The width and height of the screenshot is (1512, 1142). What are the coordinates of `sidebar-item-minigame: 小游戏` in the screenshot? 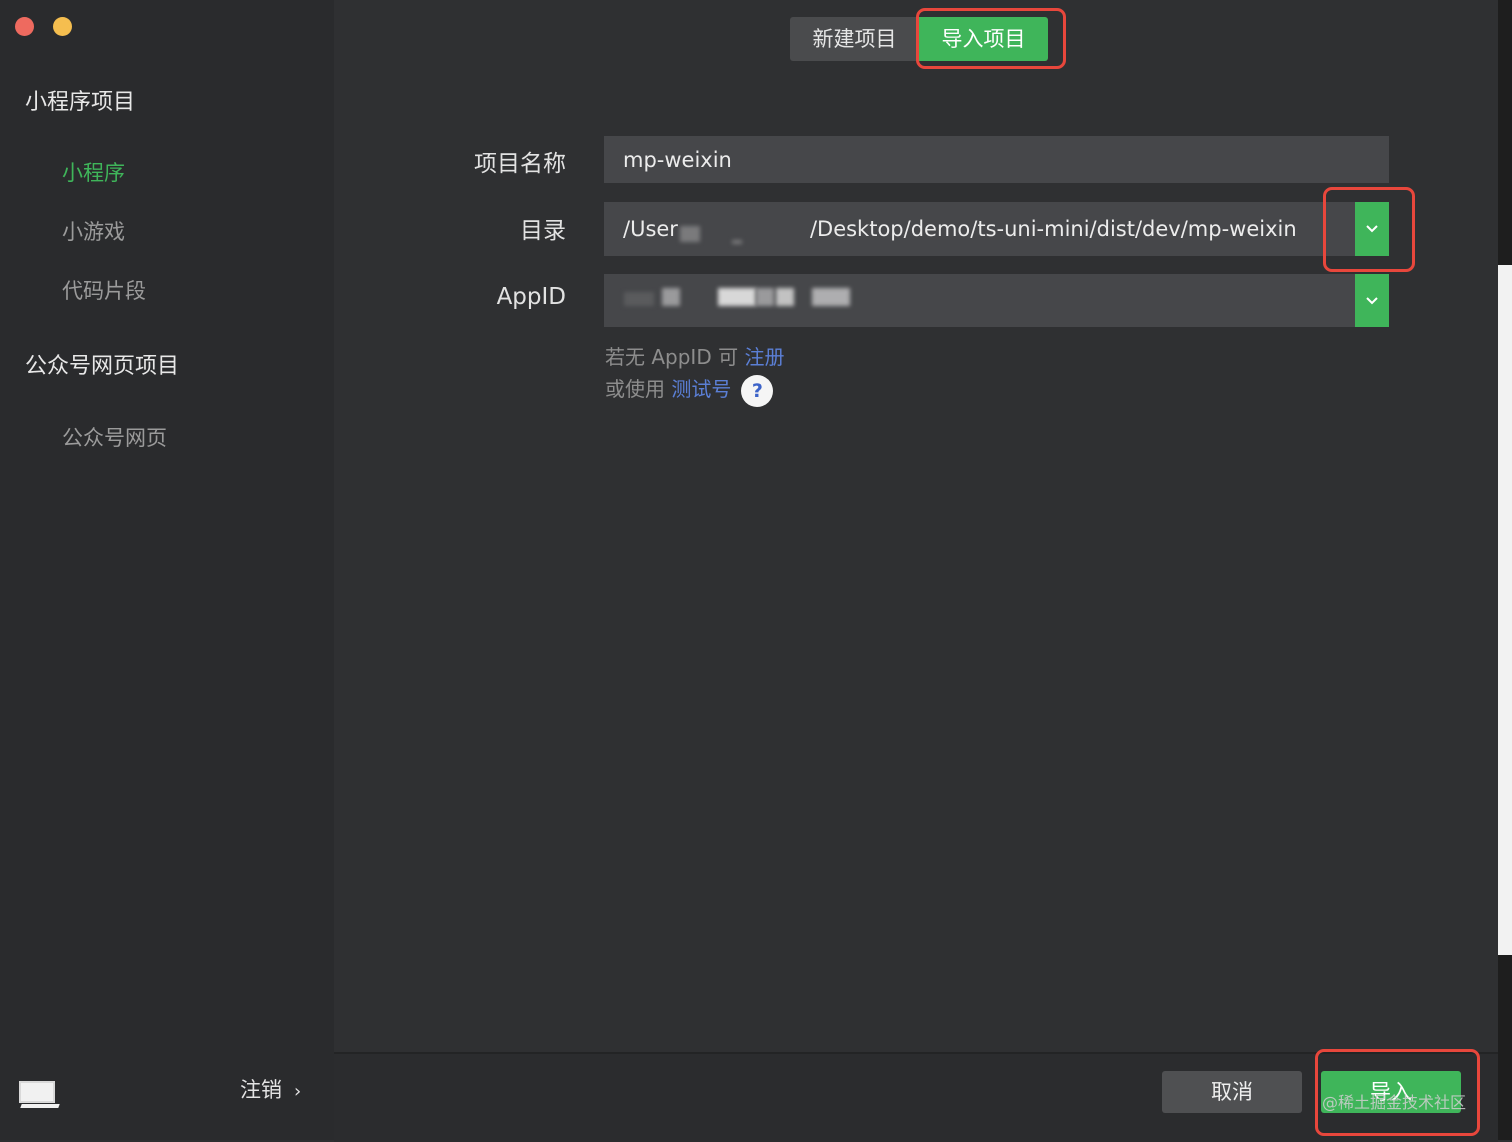 It's located at (93, 231).